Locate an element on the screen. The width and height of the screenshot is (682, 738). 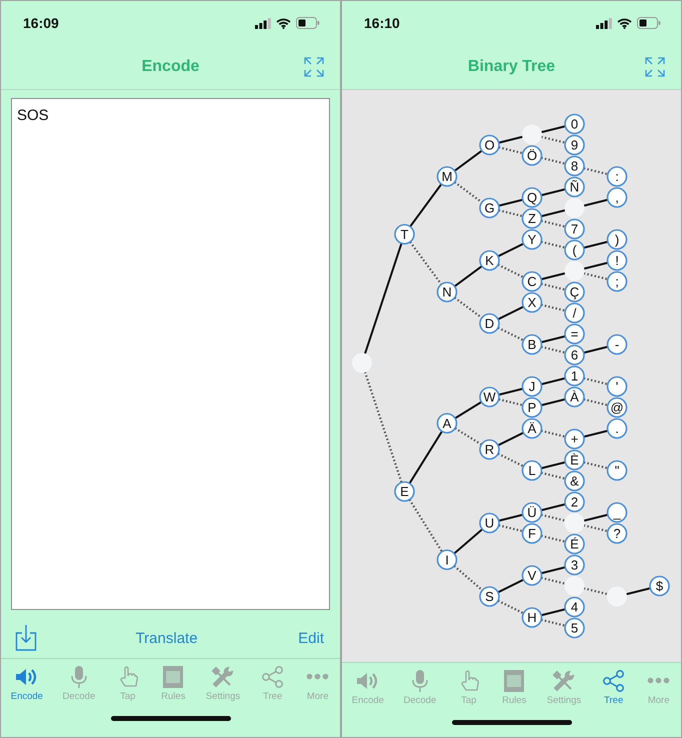
morse-node: W is located at coordinates (489, 397).